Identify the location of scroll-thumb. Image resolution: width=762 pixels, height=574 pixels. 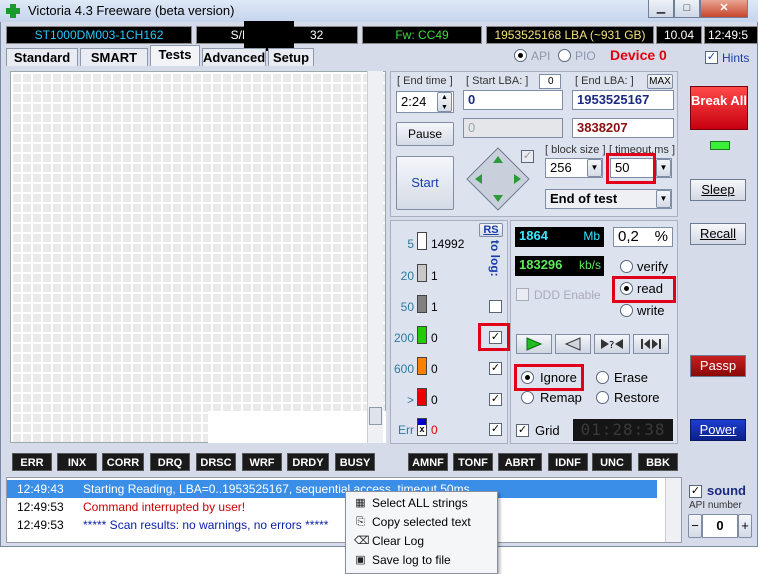
(375, 416).